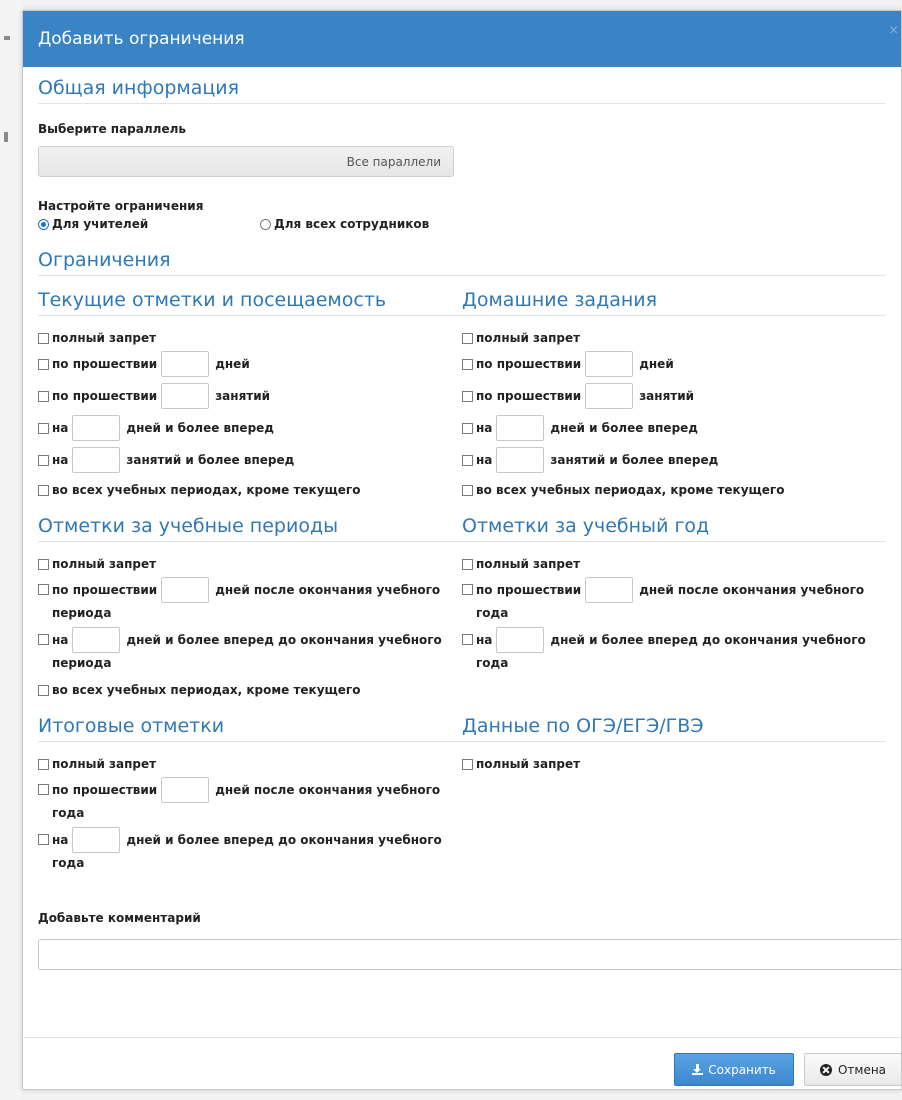  What do you see at coordinates (43, 564) in the screenshot?
I see `period-full-ban-checkbox` at bounding box center [43, 564].